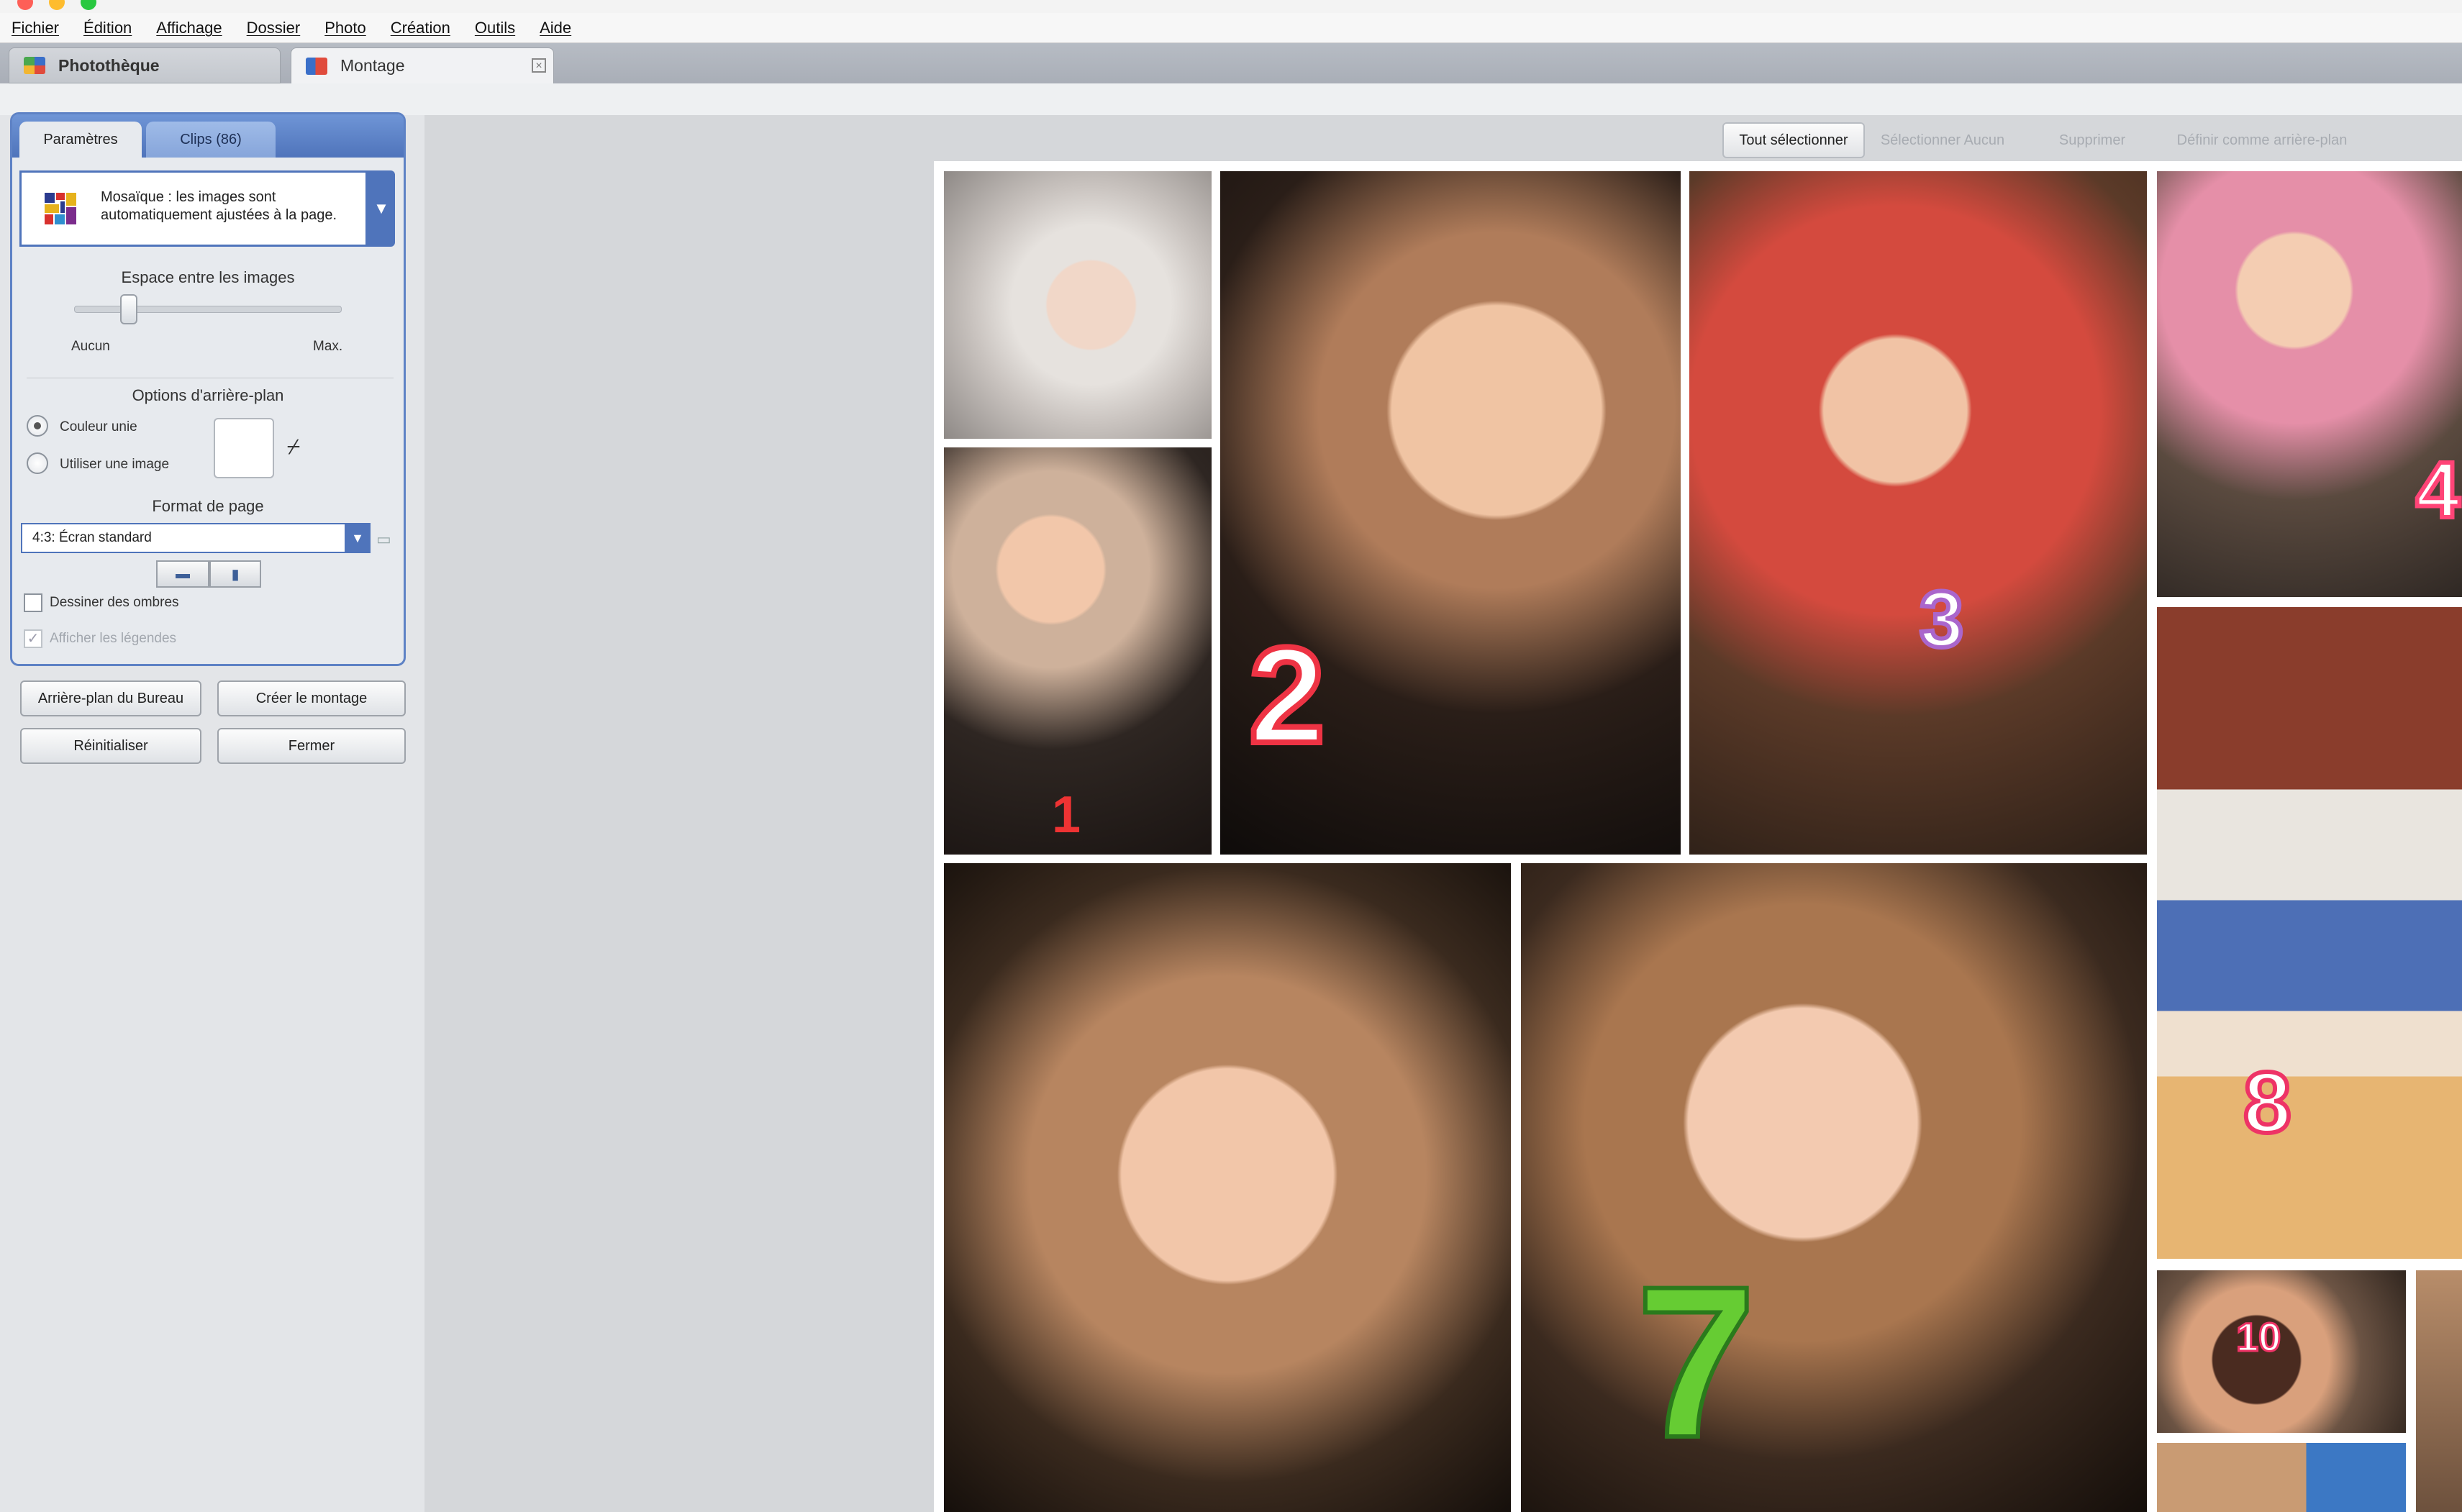  I want to click on orientation-landscape-button: ▬, so click(182, 574).